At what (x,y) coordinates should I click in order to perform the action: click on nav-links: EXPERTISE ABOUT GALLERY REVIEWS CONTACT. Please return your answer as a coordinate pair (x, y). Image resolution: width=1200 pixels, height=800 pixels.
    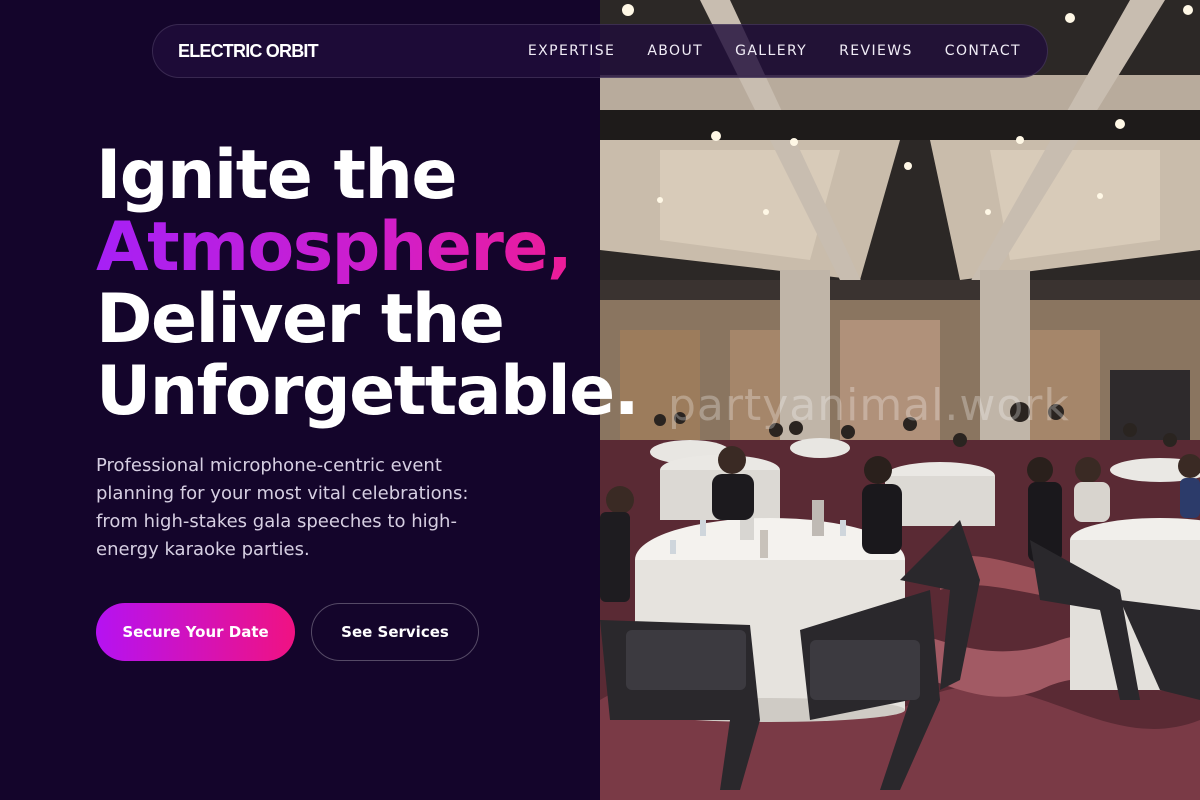
    Looking at the image, I should click on (758, 51).